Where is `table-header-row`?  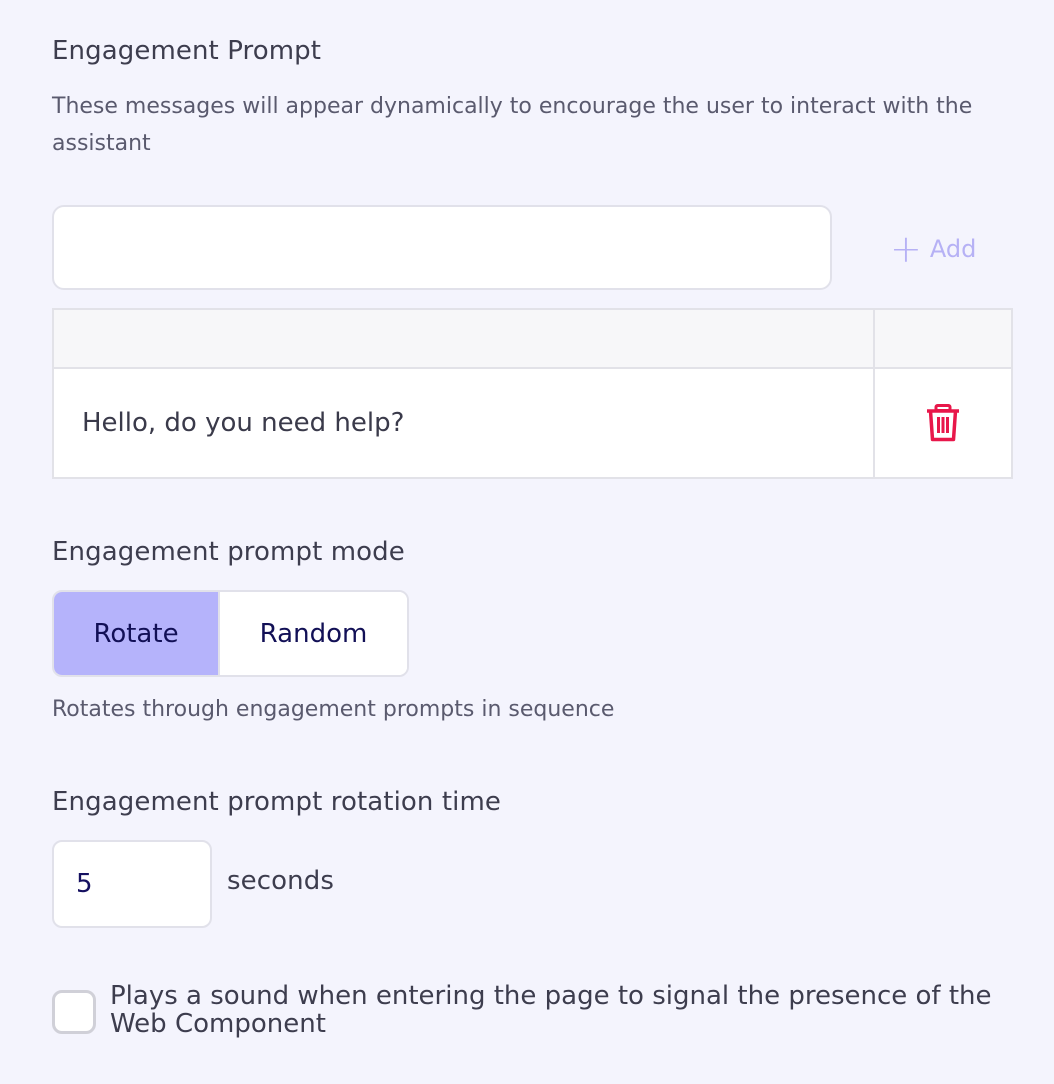
table-header-row is located at coordinates (532, 338).